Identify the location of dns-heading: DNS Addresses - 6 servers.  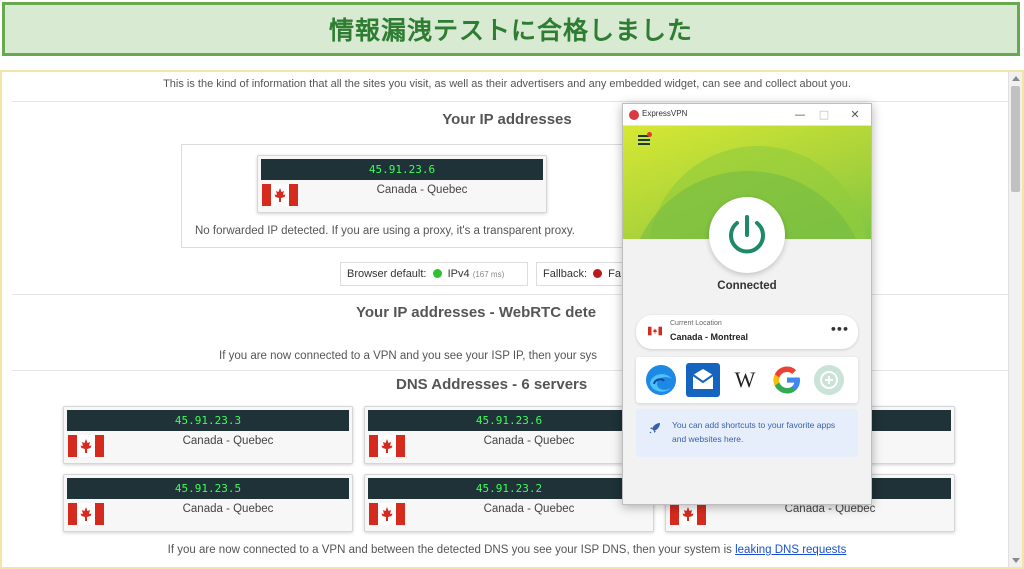
(492, 384).